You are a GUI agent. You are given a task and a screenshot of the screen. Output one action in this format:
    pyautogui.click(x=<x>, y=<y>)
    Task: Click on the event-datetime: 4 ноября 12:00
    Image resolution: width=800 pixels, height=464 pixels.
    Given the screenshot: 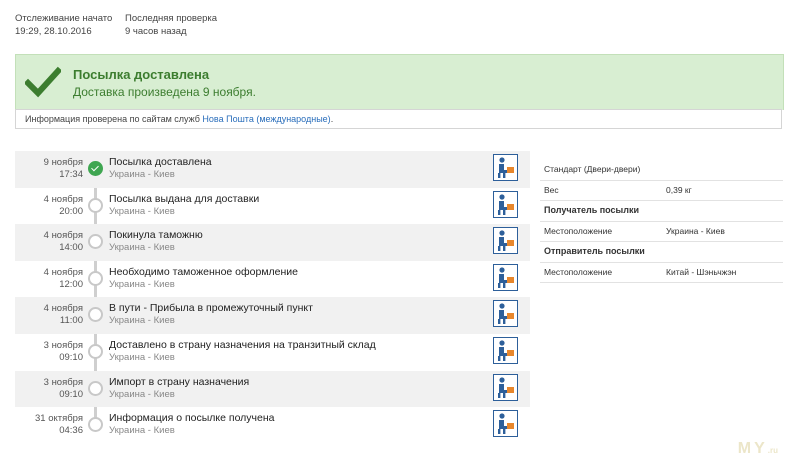 What is the action you would take?
    pyautogui.click(x=63, y=279)
    